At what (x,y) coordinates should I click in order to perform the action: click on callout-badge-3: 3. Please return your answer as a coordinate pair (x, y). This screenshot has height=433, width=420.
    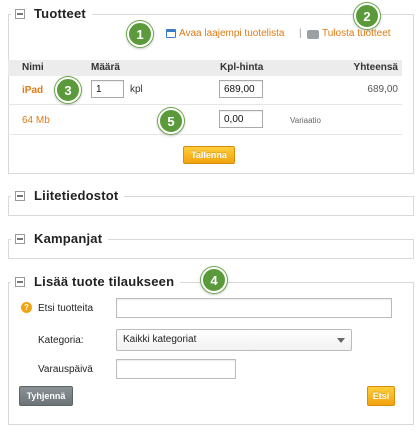
    Looking at the image, I should click on (68, 90).